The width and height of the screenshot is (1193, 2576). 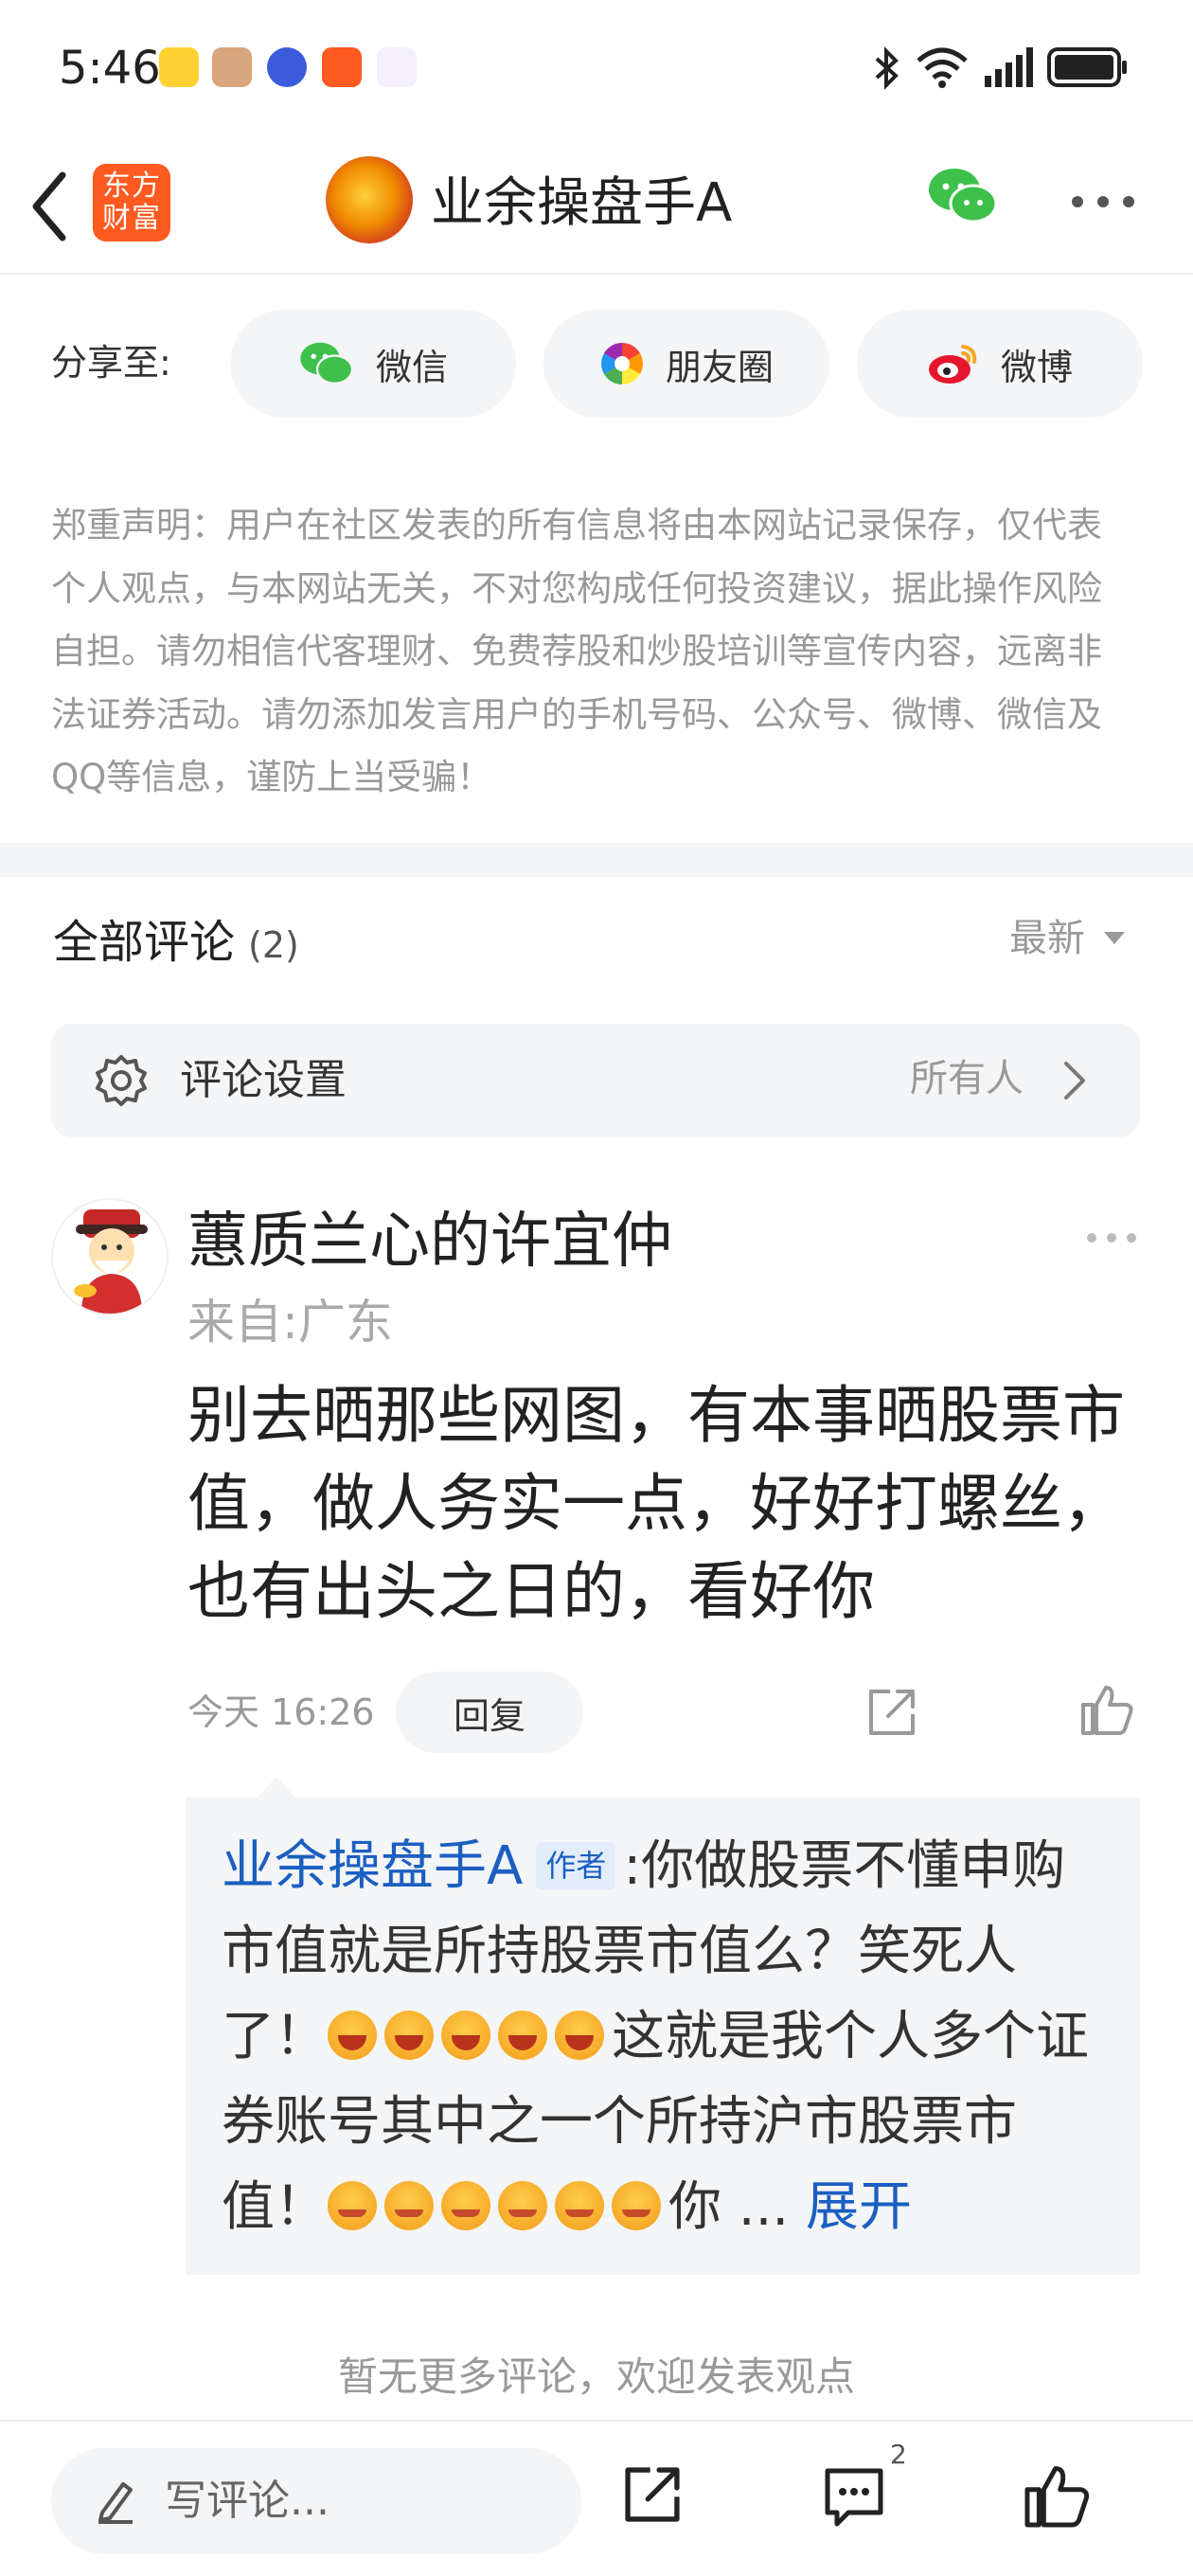 What do you see at coordinates (596, 2498) in the screenshot?
I see `bottom-bar: 写评论... 2` at bounding box center [596, 2498].